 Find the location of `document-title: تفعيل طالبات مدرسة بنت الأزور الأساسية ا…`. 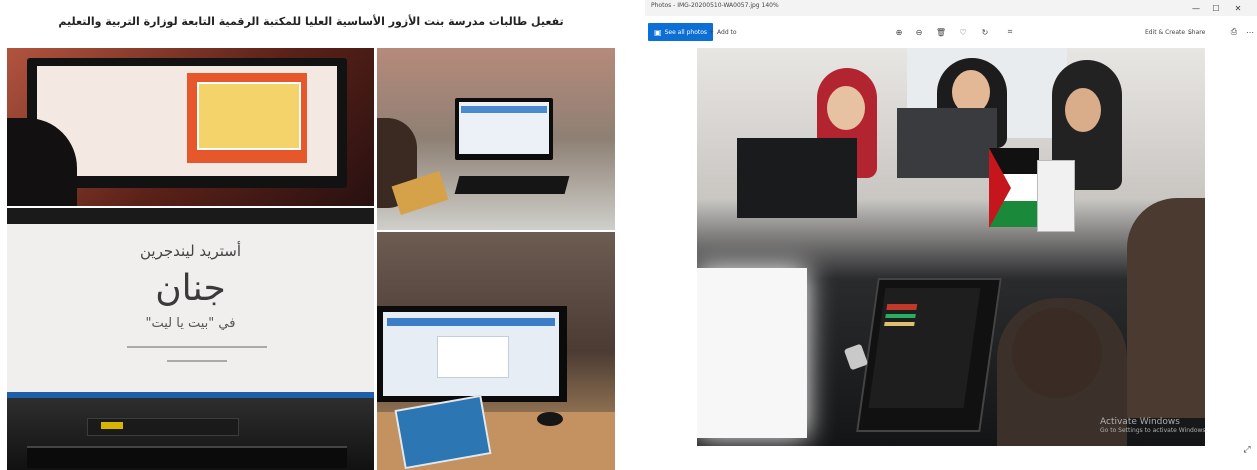

document-title: تفعيل طالبات مدرسة بنت الأزور الأساسية ا… is located at coordinates (311, 21).